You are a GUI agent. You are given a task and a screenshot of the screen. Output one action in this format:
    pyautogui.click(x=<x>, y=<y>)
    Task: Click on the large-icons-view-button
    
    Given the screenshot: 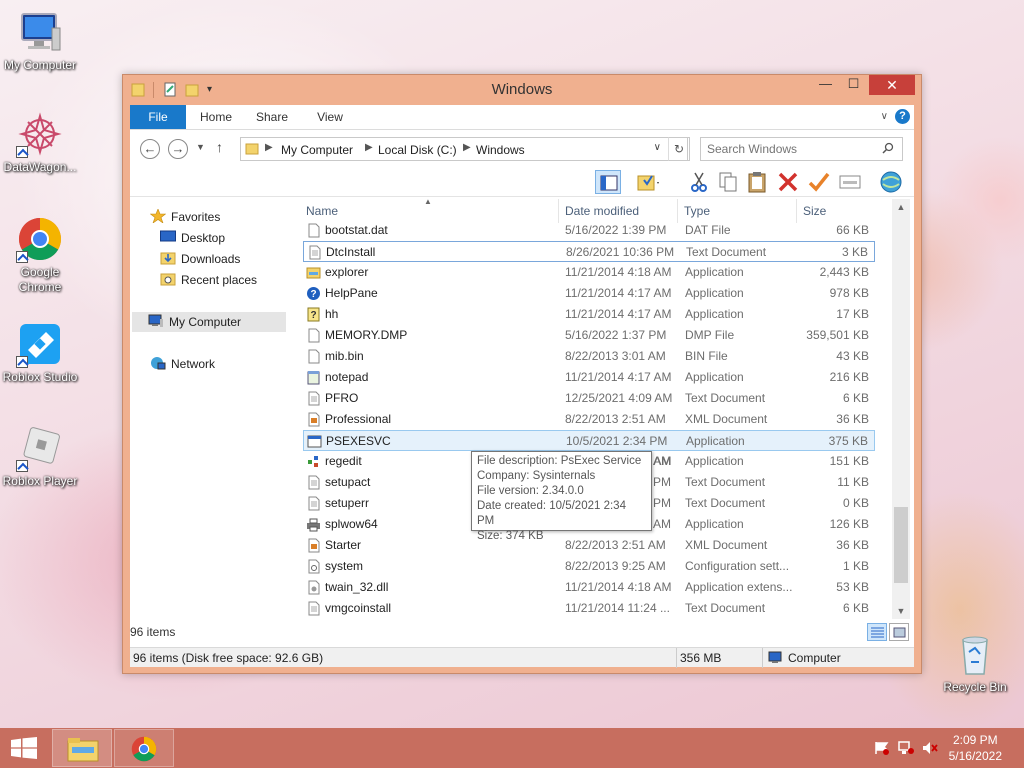 What is the action you would take?
    pyautogui.click(x=899, y=632)
    